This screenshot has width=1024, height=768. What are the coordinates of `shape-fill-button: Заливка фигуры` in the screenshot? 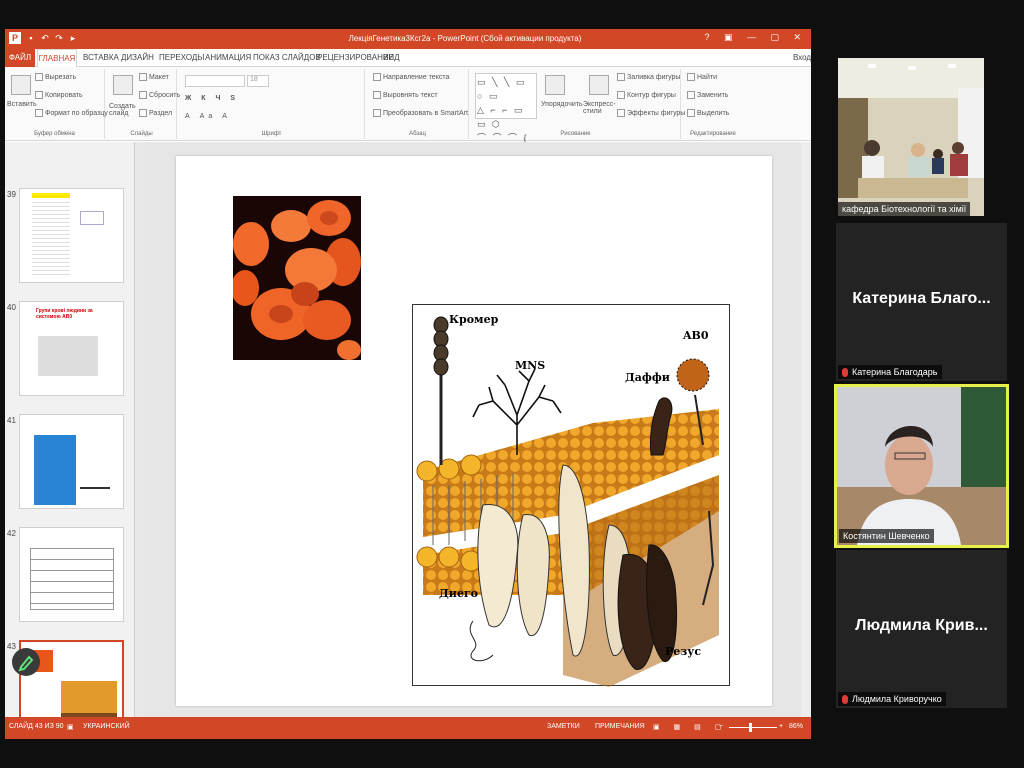 It's located at (648, 77).